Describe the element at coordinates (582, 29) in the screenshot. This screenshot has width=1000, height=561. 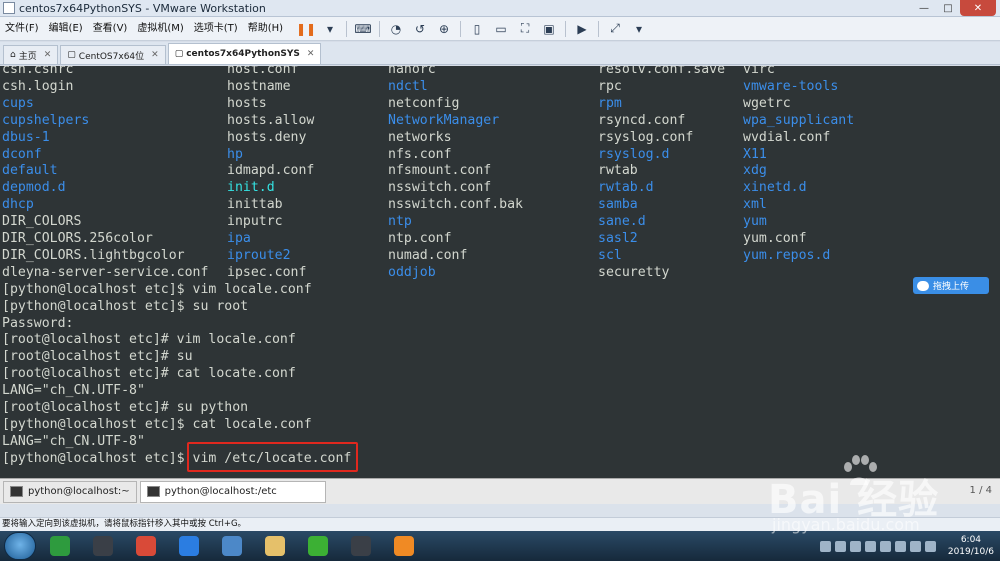
I see `console-icon: ▶` at that location.